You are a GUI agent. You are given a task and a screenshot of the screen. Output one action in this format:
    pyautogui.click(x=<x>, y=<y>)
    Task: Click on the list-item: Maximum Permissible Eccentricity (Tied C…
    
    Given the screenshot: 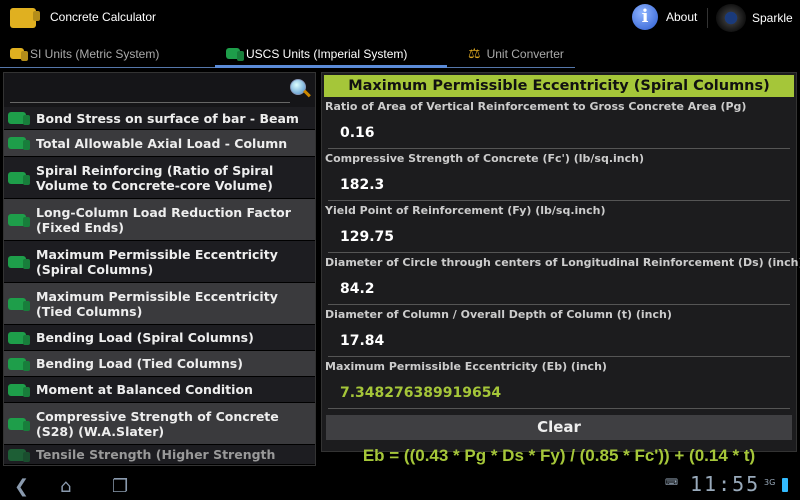 What is the action you would take?
    pyautogui.click(x=159, y=304)
    